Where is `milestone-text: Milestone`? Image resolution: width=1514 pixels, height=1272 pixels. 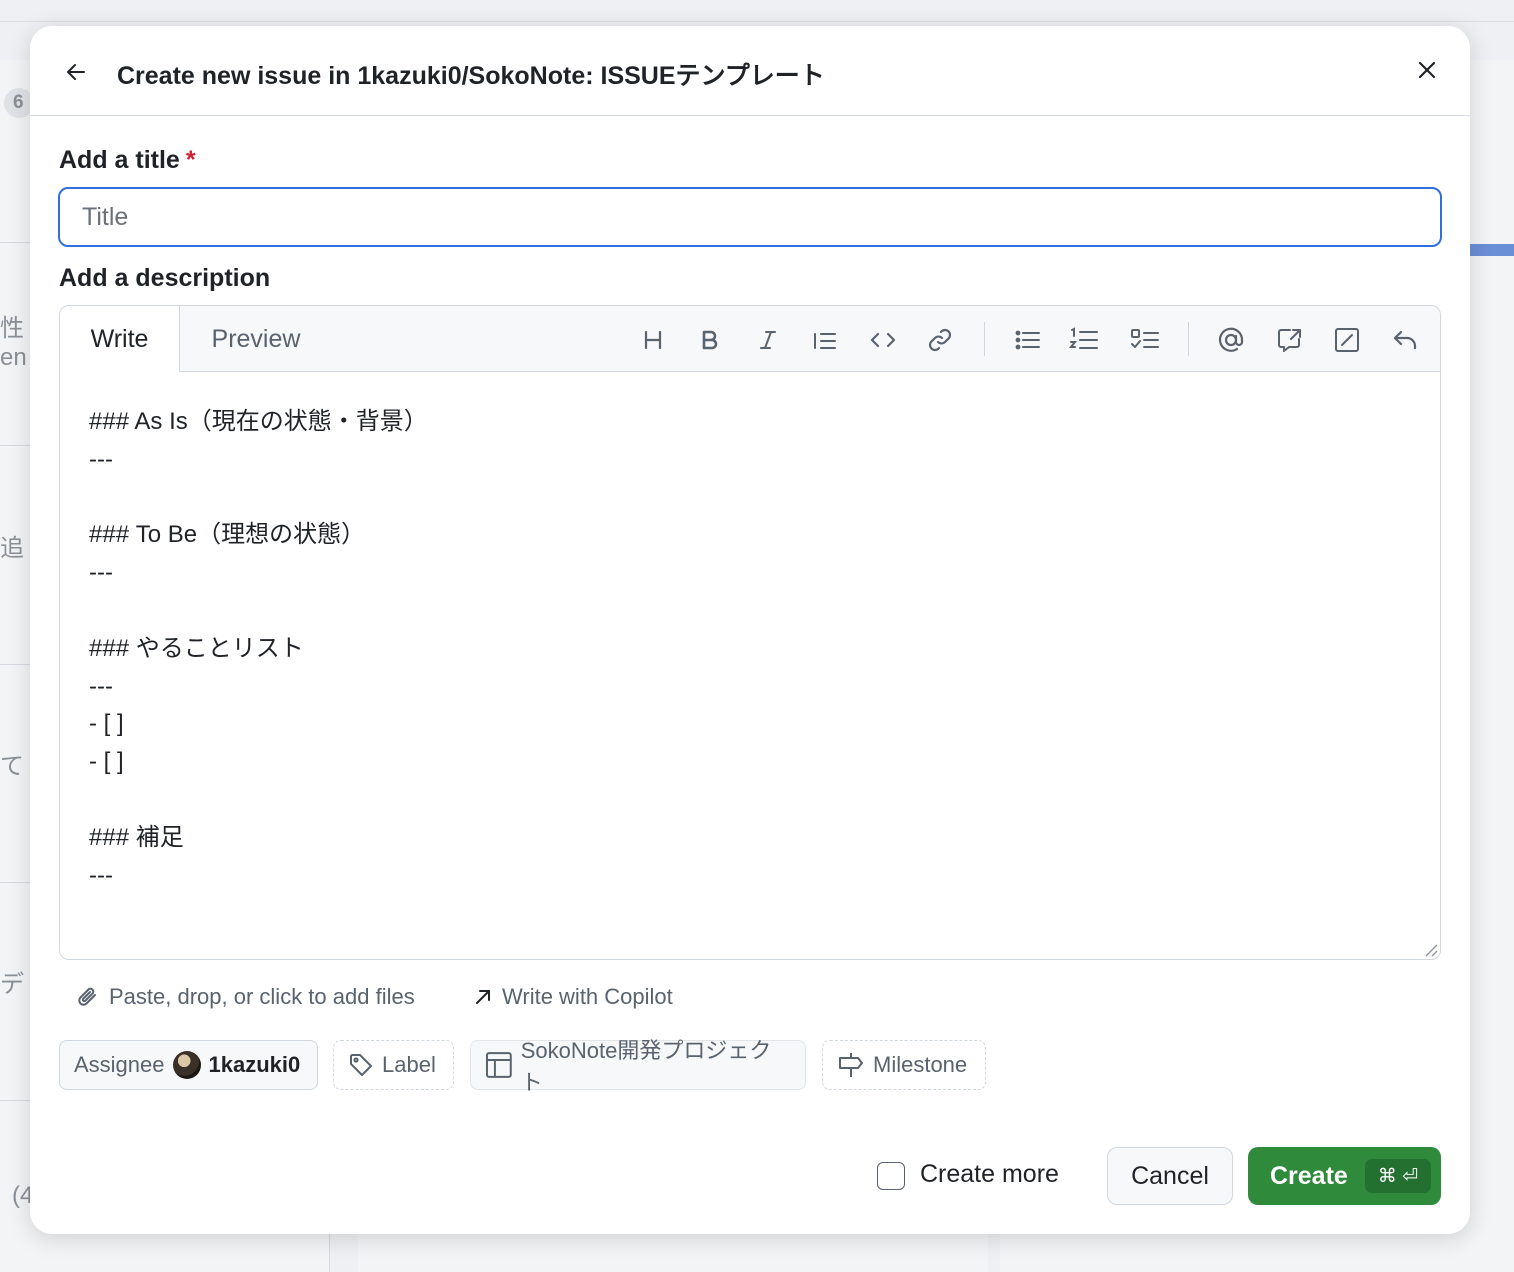
milestone-text: Milestone is located at coordinates (920, 1064).